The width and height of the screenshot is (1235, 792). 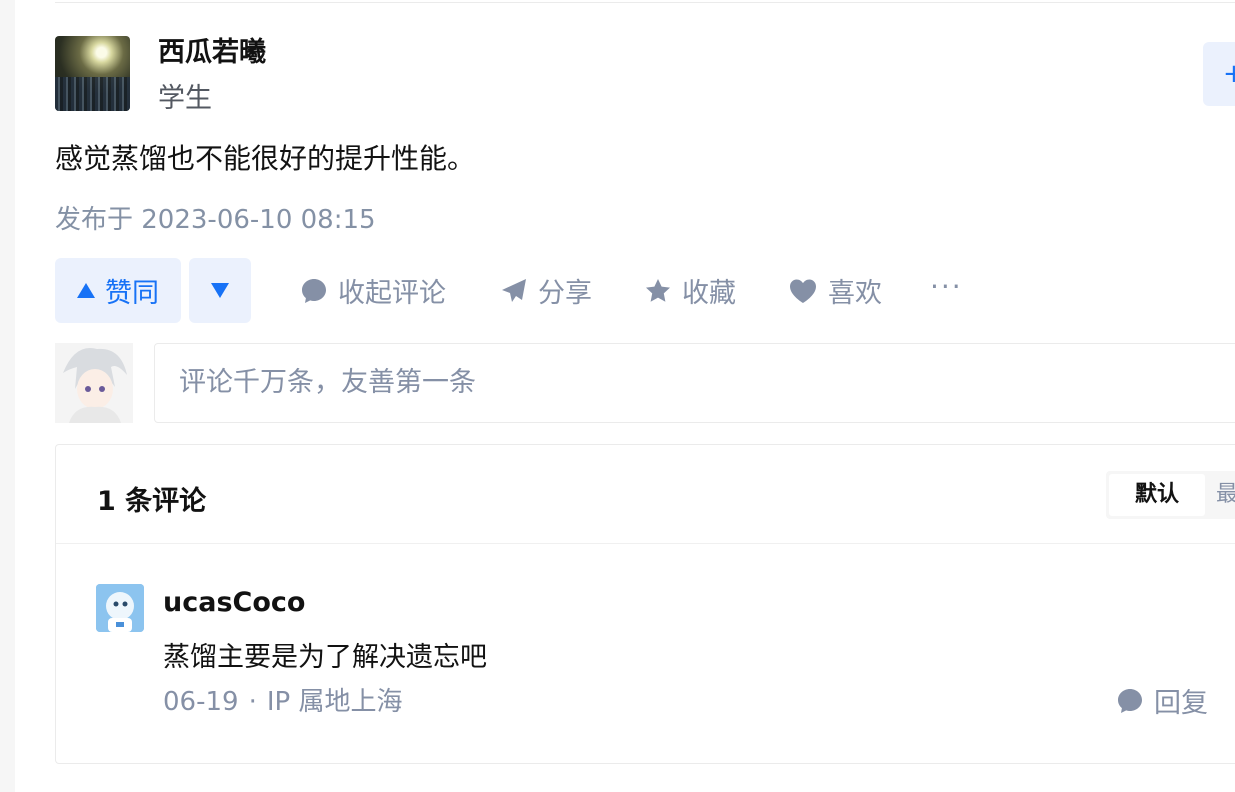 What do you see at coordinates (1219, 74) in the screenshot?
I see `follow-button: +` at bounding box center [1219, 74].